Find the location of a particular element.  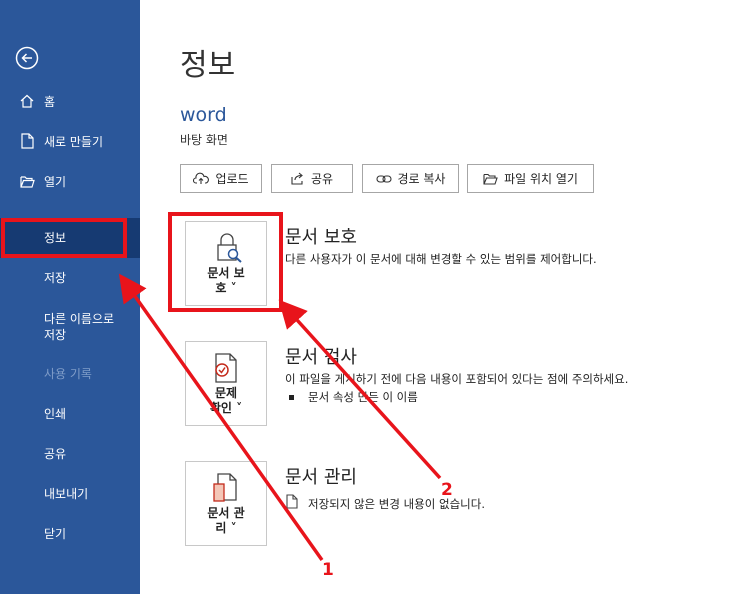

annotation-number-2: 2 is located at coordinates (447, 490).